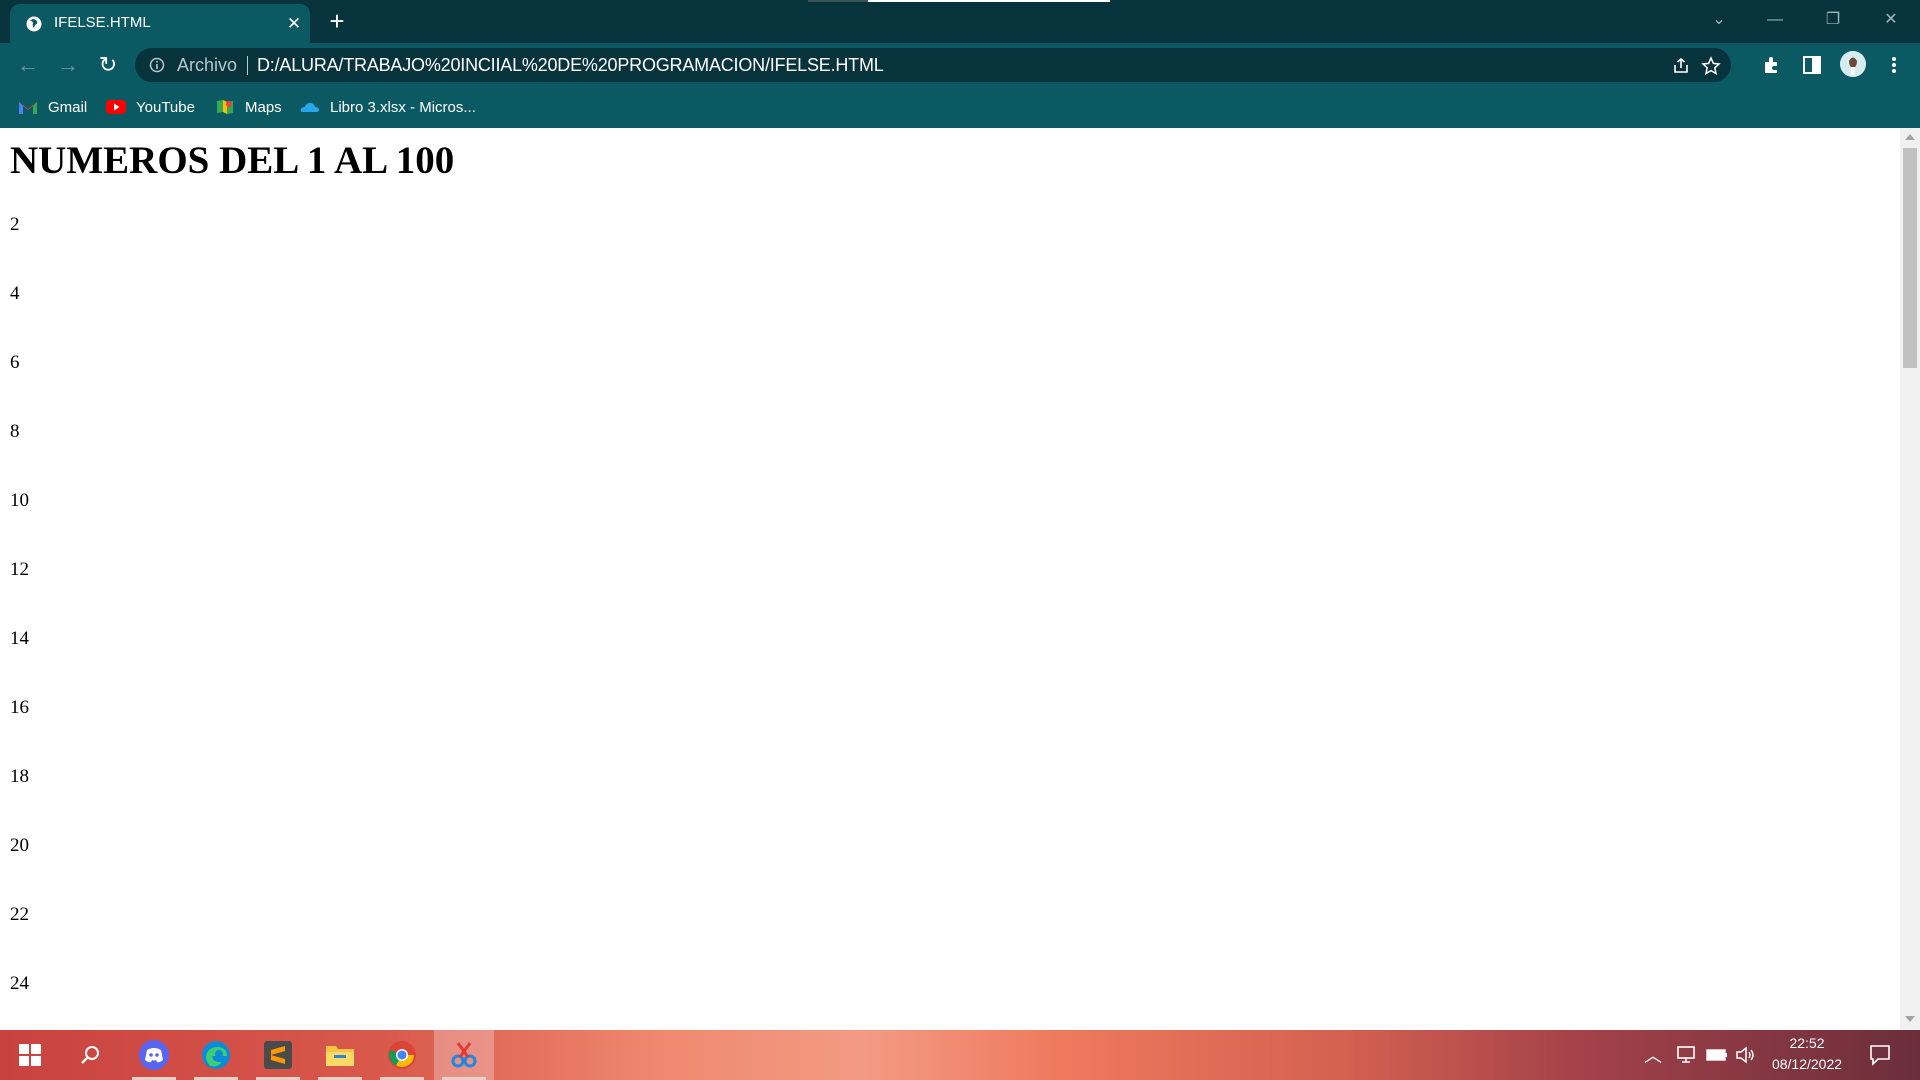 The image size is (1920, 1080). I want to click on discord-icon, so click(154, 1055).